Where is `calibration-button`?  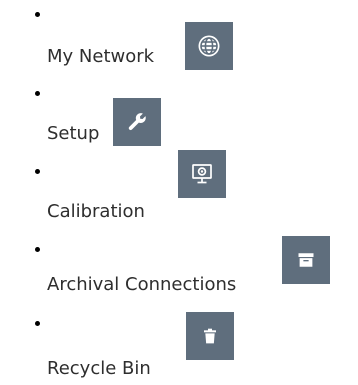
calibration-button is located at coordinates (202, 174).